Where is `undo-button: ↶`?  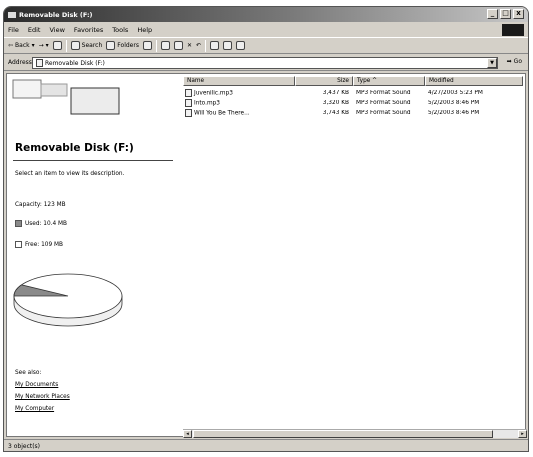
undo-button: ↶ is located at coordinates (198, 45).